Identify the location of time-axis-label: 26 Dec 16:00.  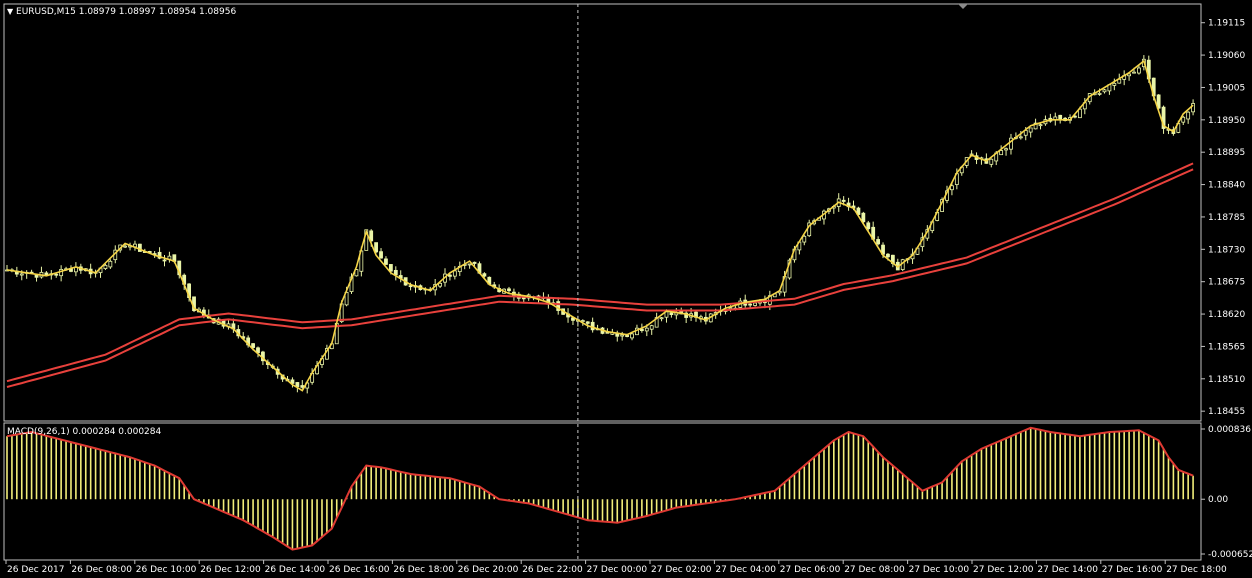
(359, 570).